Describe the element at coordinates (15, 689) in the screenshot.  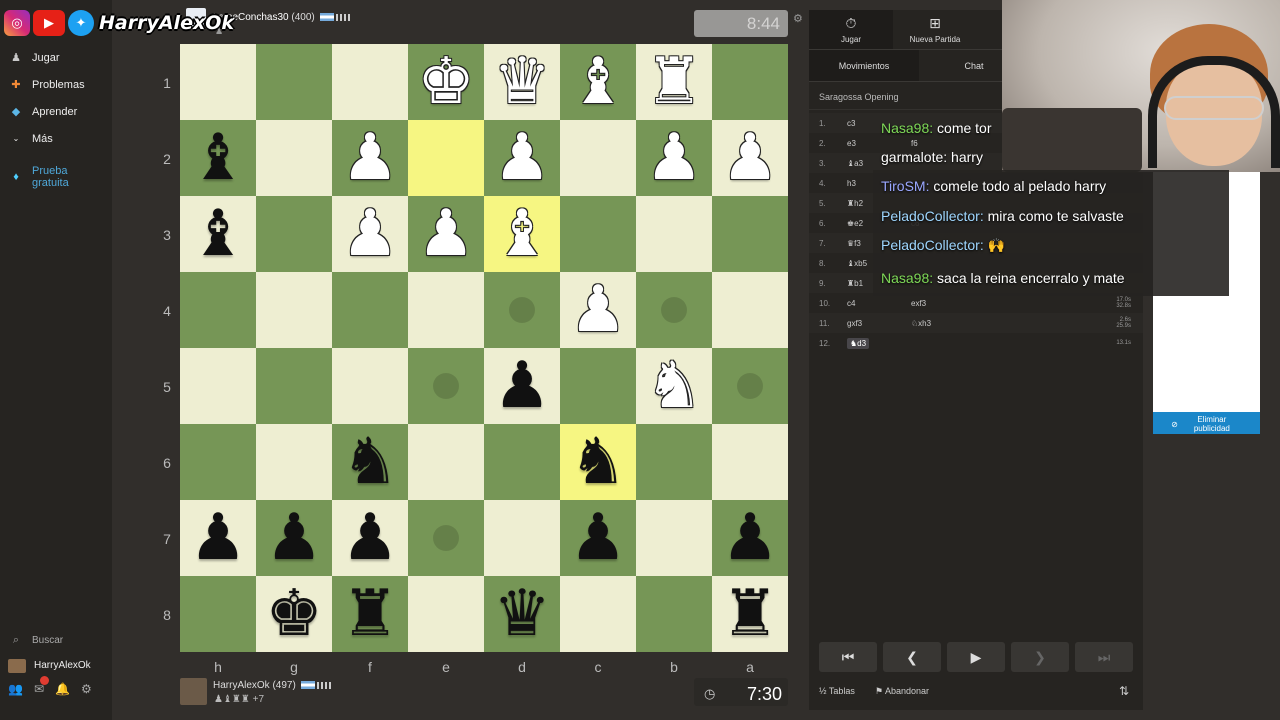
I see `friends-icon: 👥` at that location.